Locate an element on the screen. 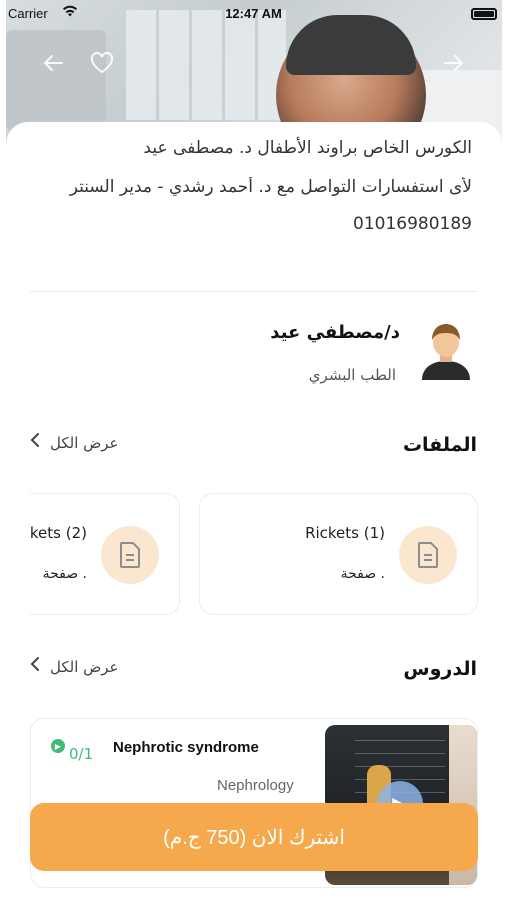 The width and height of the screenshot is (507, 900). course-phone-number: 01016980189 is located at coordinates (412, 224).